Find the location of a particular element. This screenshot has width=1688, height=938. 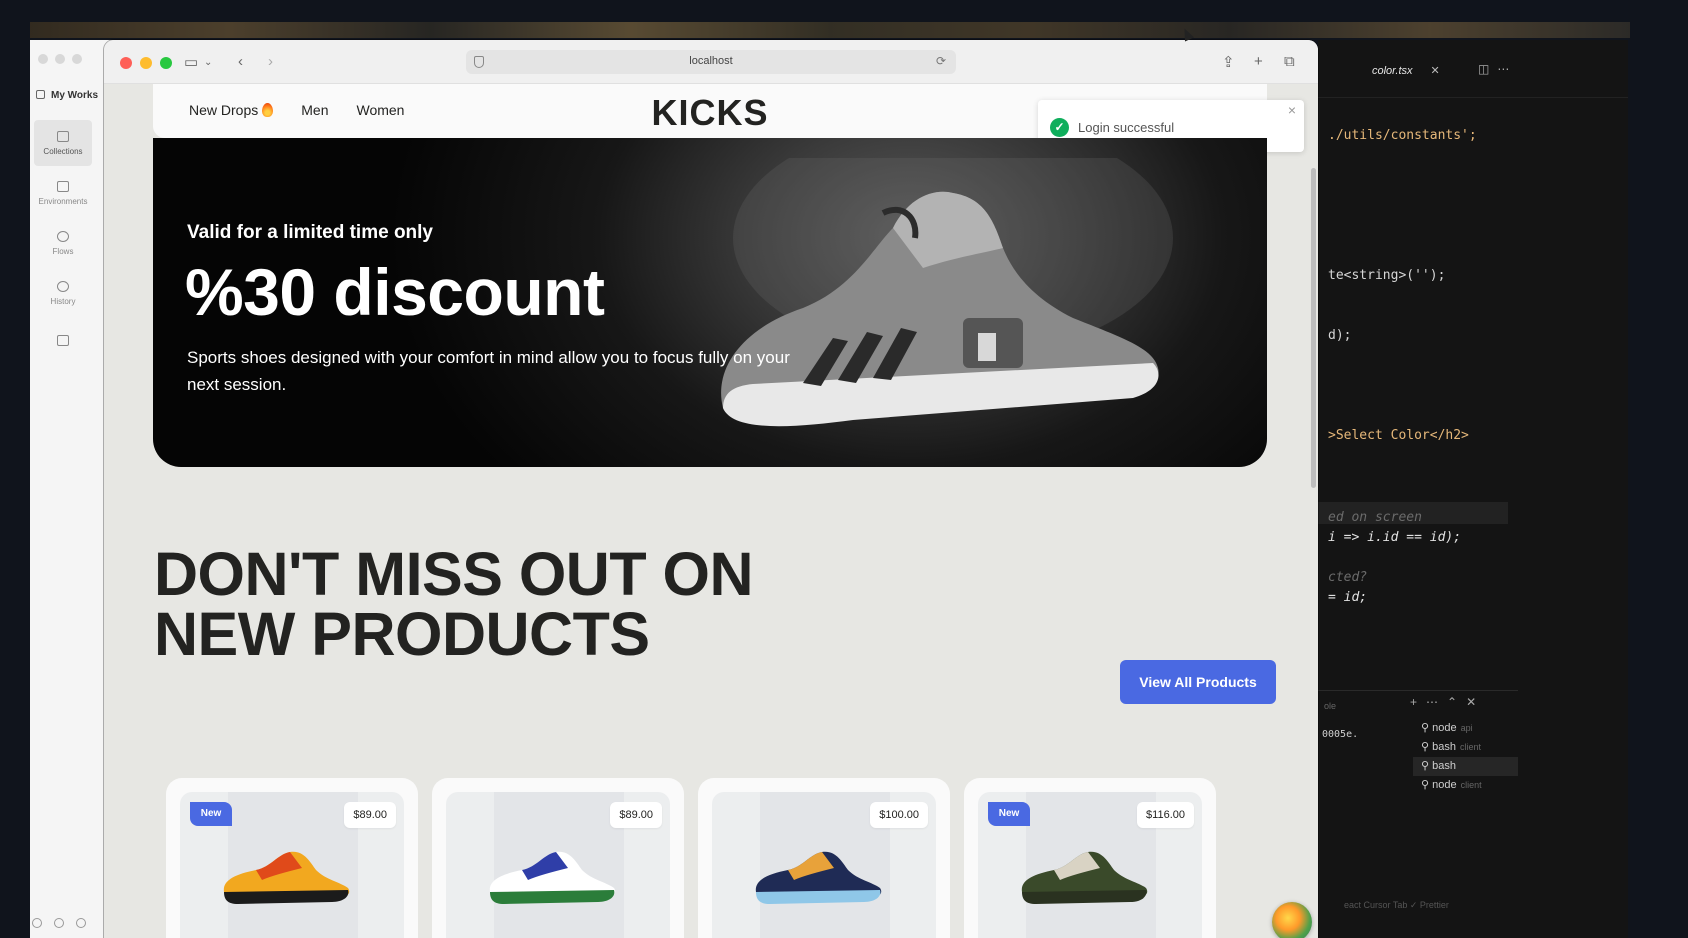

chevron-down-icon: ⌄ is located at coordinates (208, 62).